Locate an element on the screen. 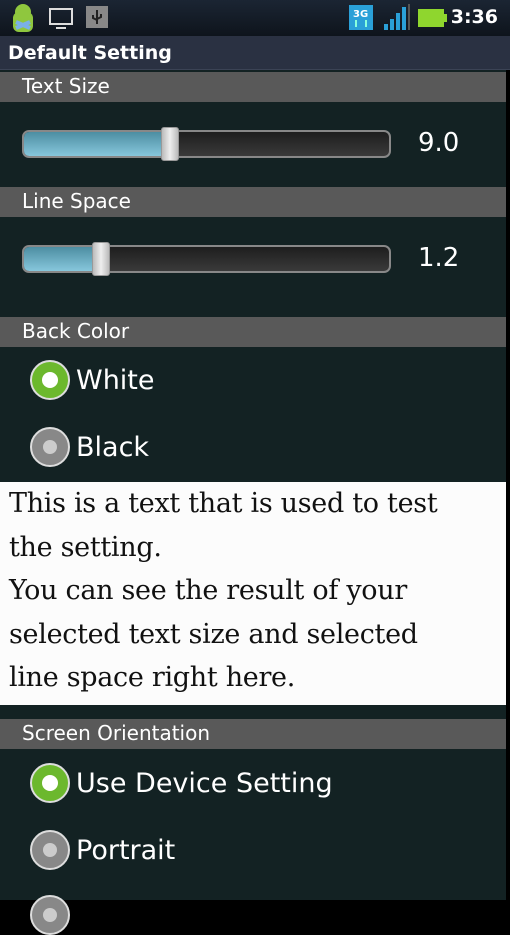 The width and height of the screenshot is (510, 935). radio-portrait: Portrait is located at coordinates (102, 850).